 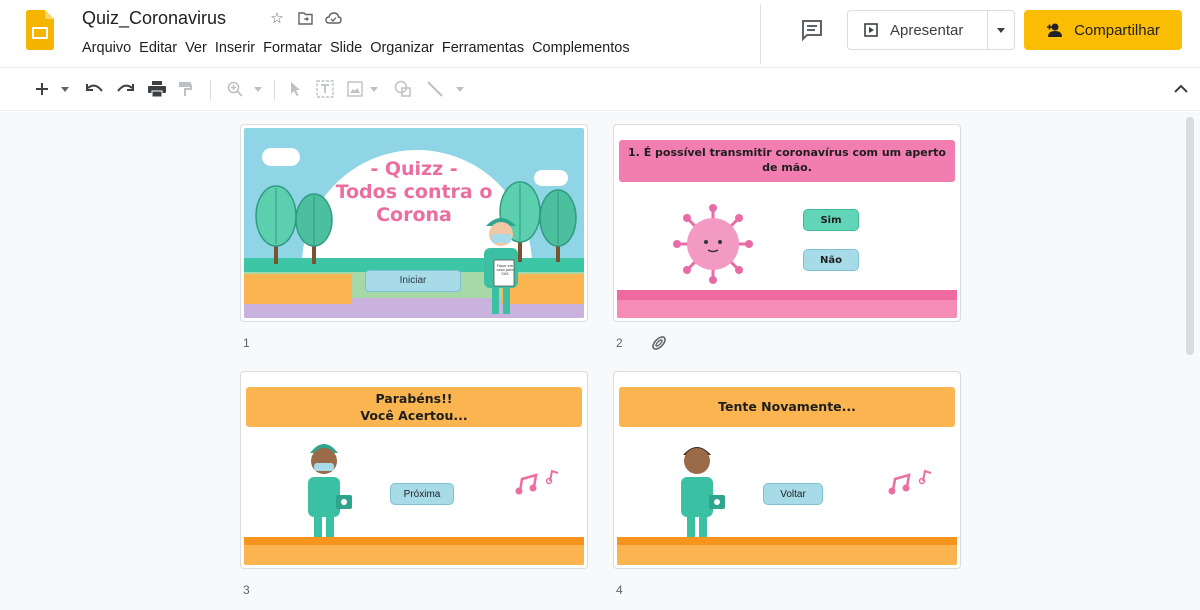 What do you see at coordinates (787, 309) in the screenshot?
I see `slide-2-bottom-band-light` at bounding box center [787, 309].